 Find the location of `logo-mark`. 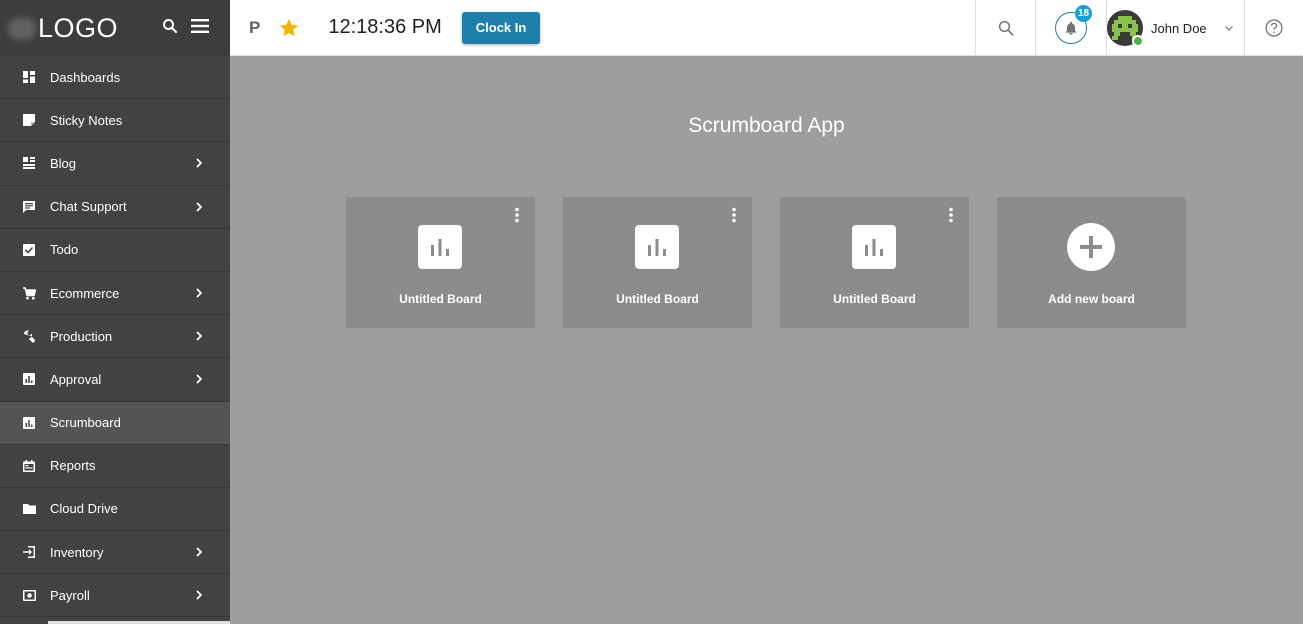

logo-mark is located at coordinates (22, 29).